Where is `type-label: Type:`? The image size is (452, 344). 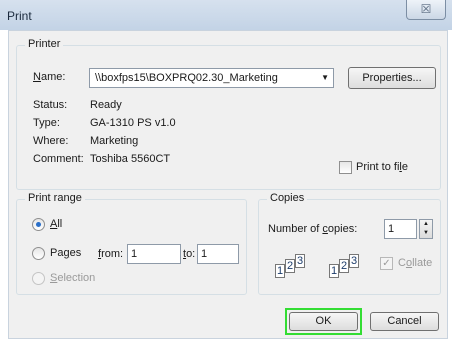 type-label: Type: is located at coordinates (46, 123).